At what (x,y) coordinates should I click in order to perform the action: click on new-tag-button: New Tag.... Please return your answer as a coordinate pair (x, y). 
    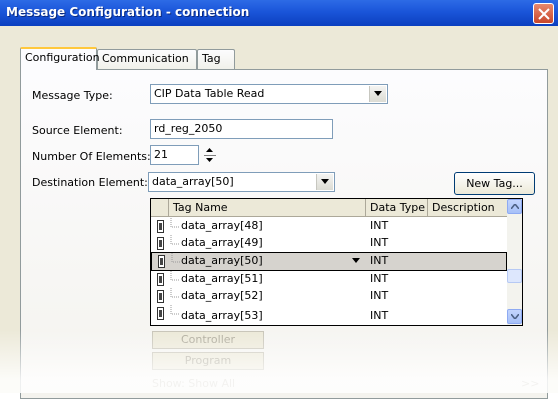
    Looking at the image, I should click on (494, 183).